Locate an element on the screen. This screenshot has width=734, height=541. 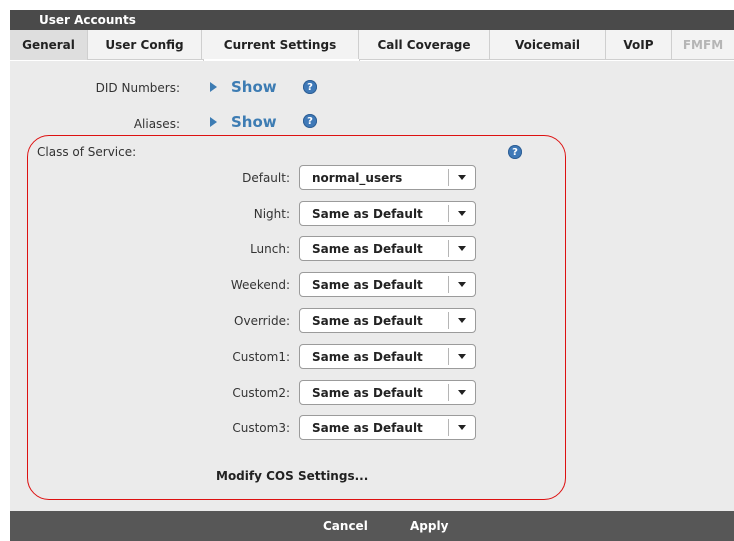
apply-button: Apply is located at coordinates (429, 526).